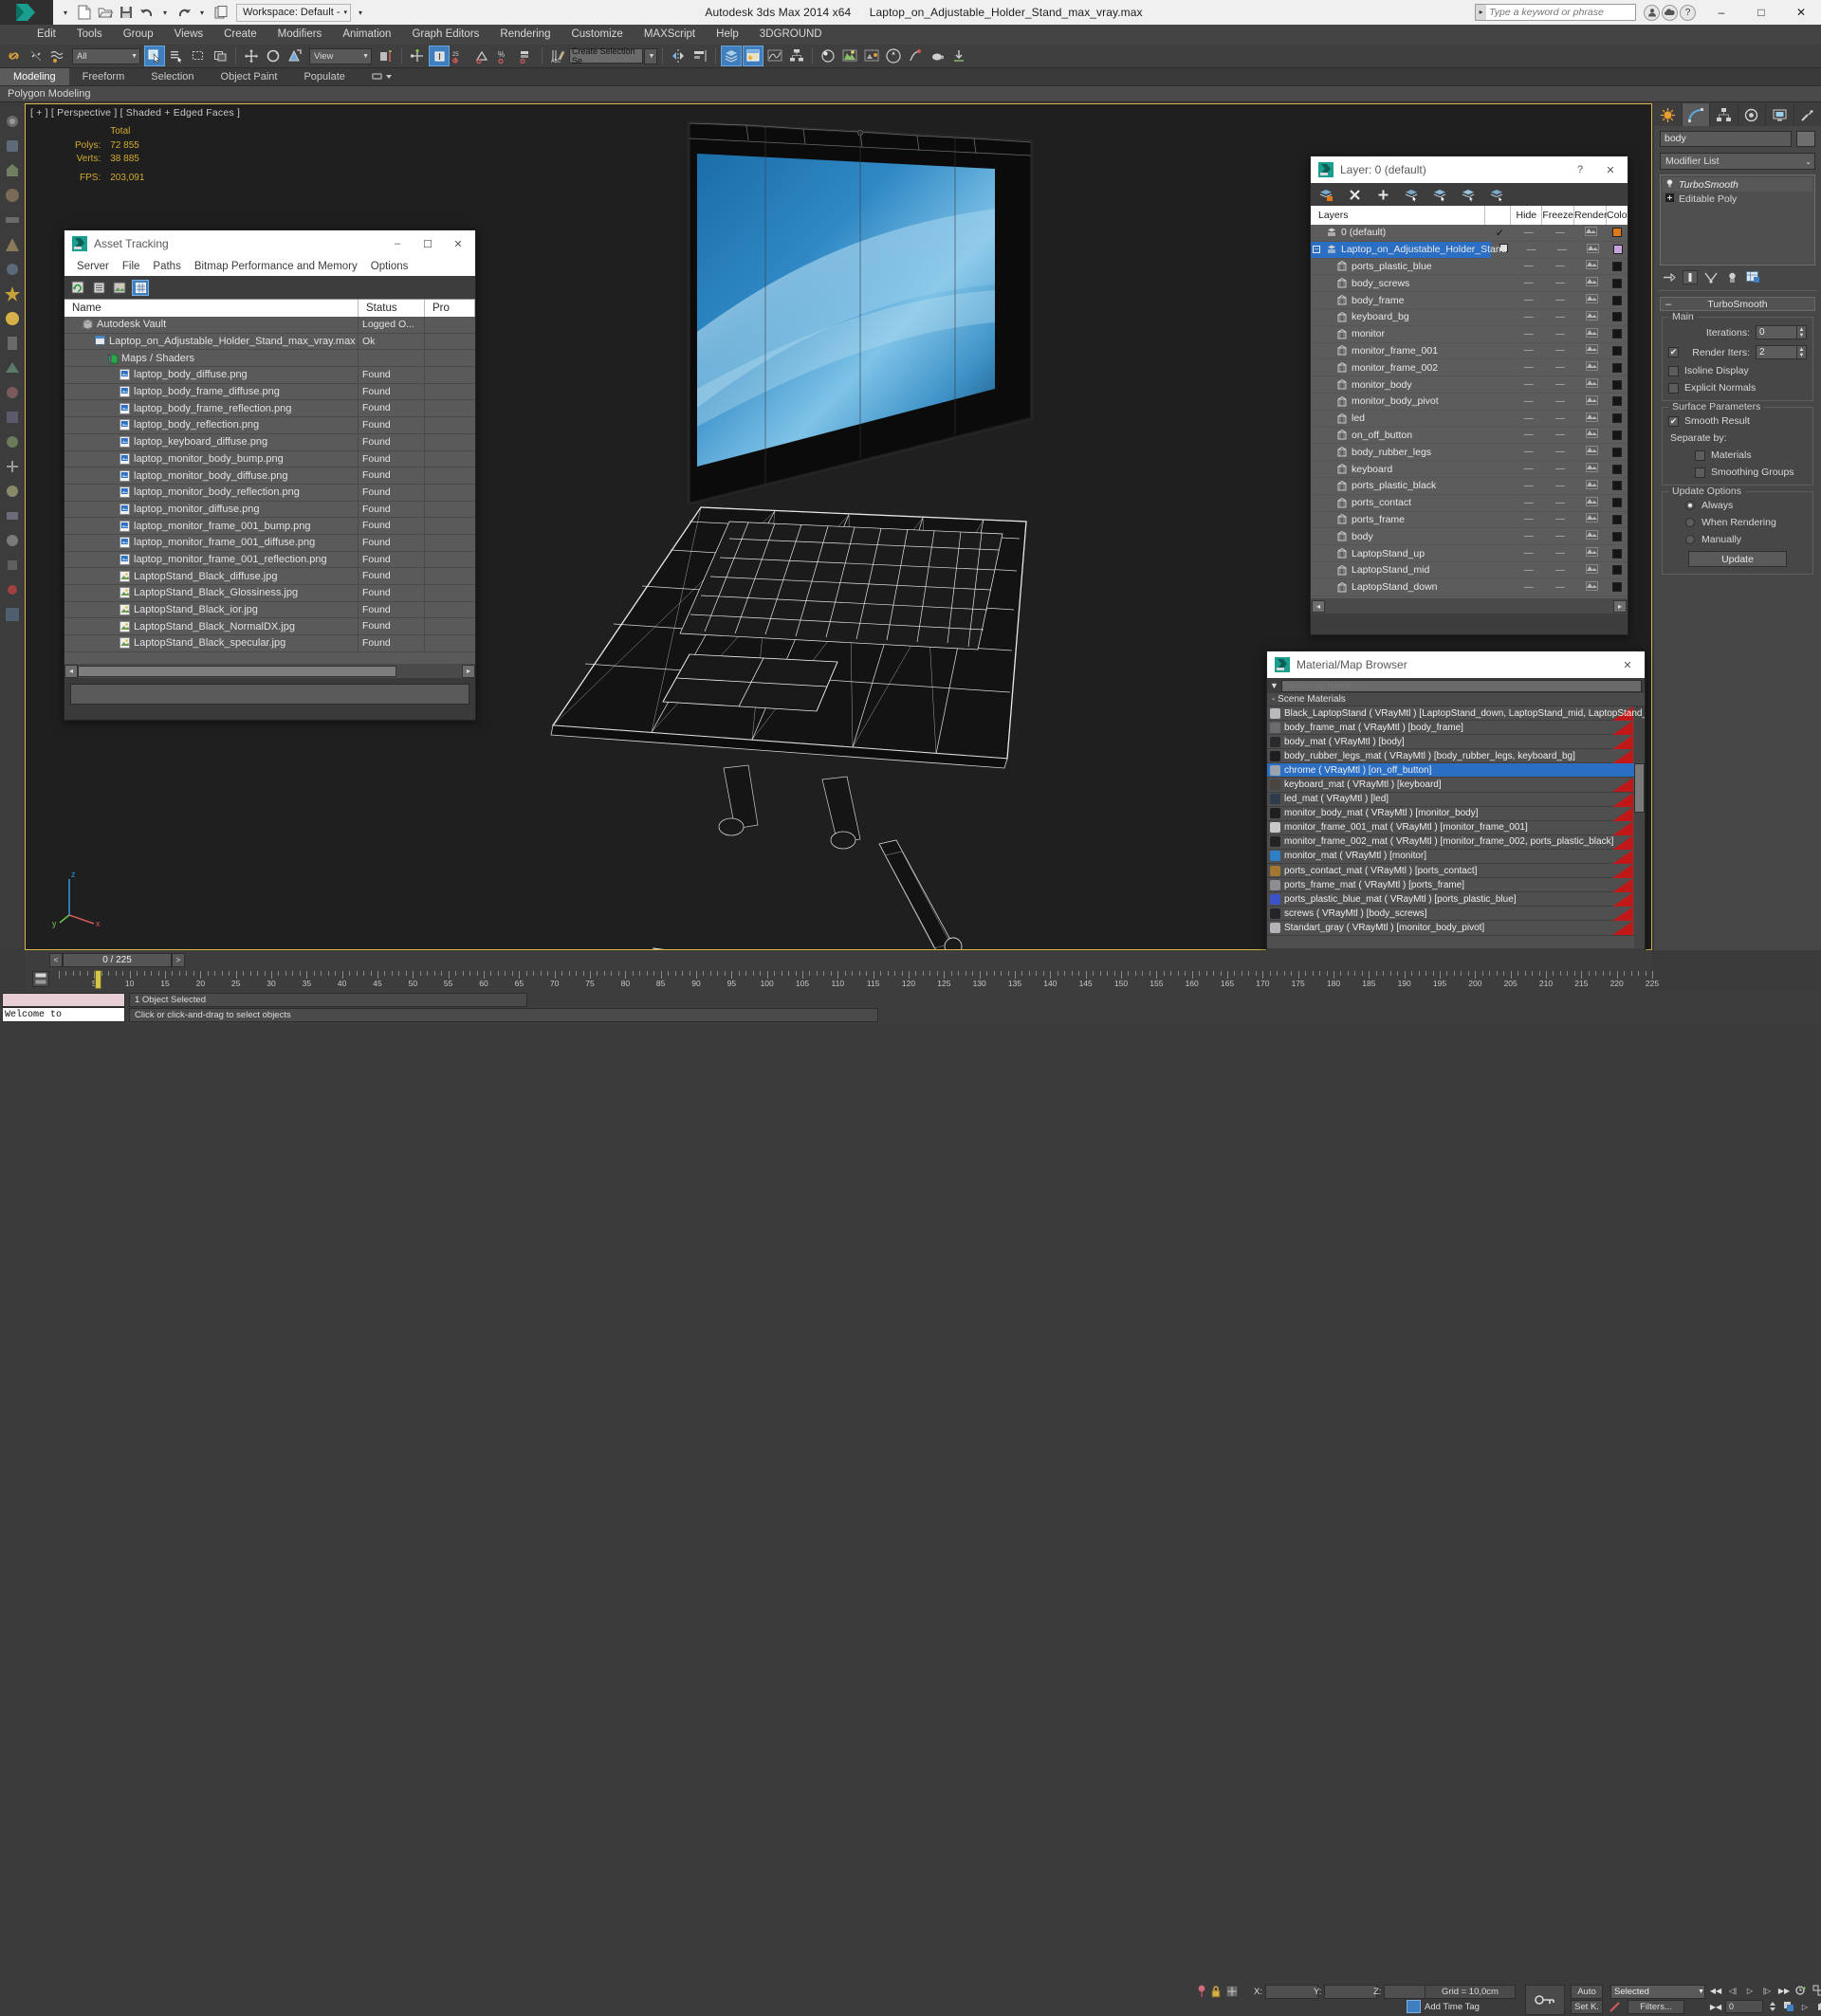 This screenshot has width=1821, height=2016. What do you see at coordinates (1383, 195) in the screenshot?
I see `add-layer-icon` at bounding box center [1383, 195].